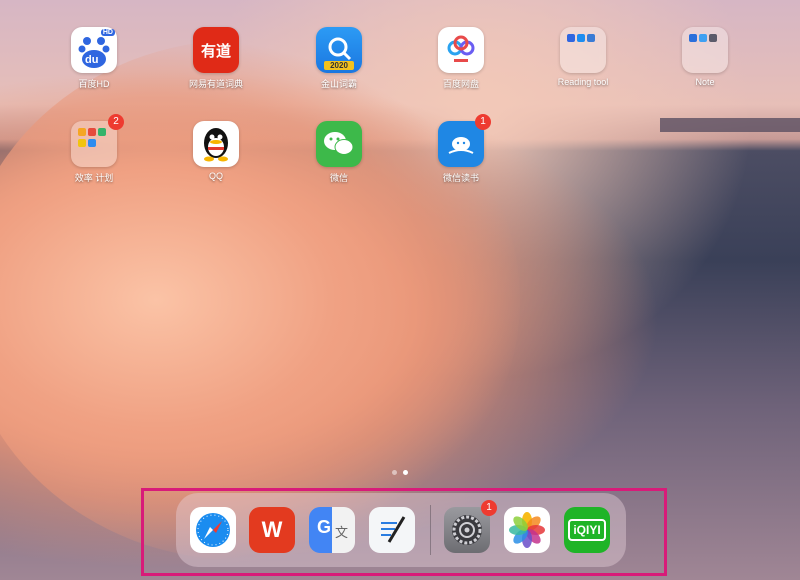  I want to click on app-wechat-read: 1 微信读书, so click(461, 149).